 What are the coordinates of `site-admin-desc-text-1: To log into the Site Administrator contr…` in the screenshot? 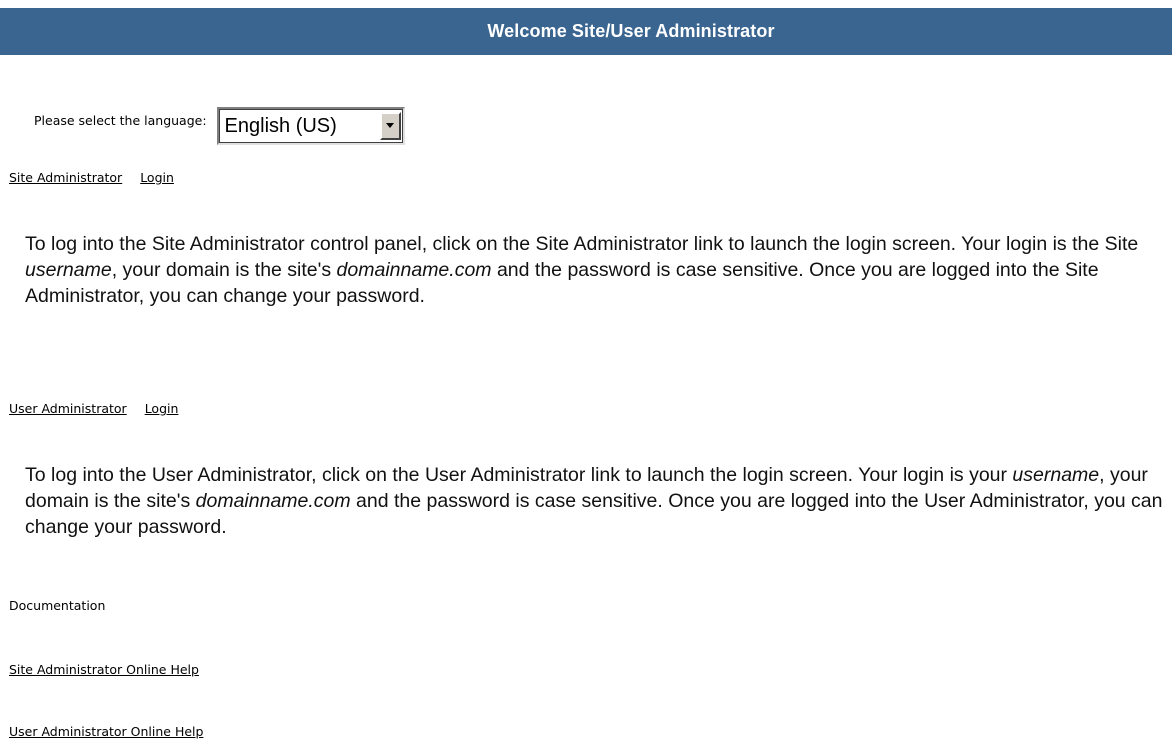 It's located at (582, 244).